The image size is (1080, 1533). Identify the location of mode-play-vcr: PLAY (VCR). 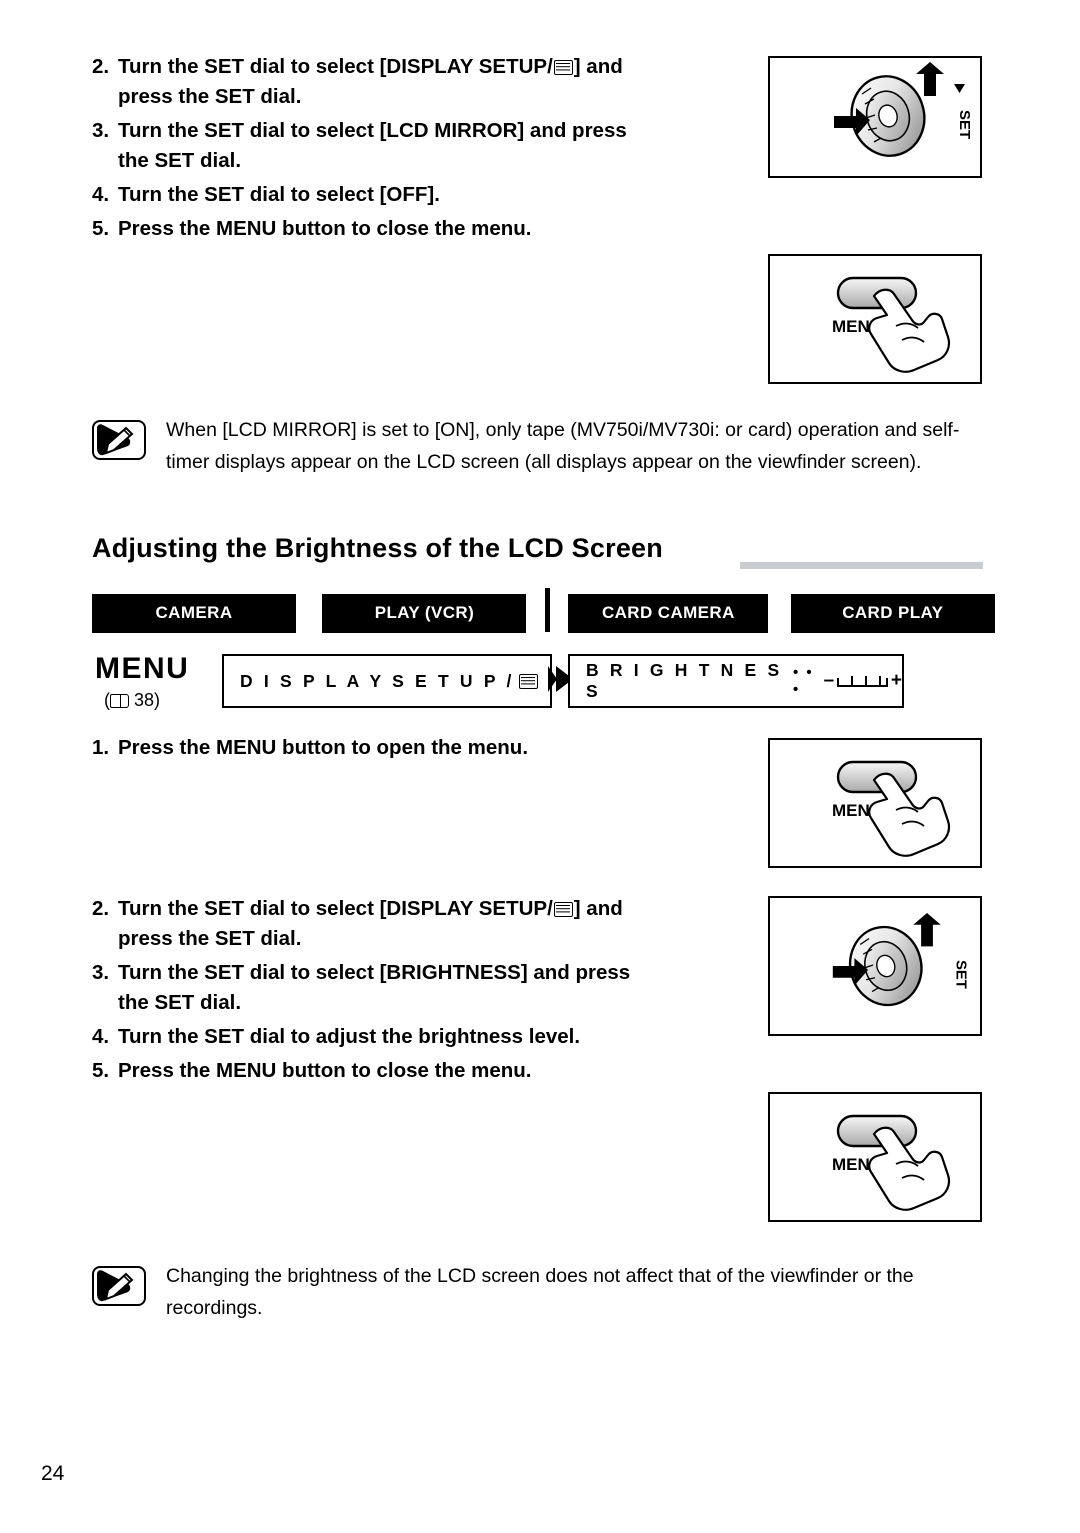
(424, 613).